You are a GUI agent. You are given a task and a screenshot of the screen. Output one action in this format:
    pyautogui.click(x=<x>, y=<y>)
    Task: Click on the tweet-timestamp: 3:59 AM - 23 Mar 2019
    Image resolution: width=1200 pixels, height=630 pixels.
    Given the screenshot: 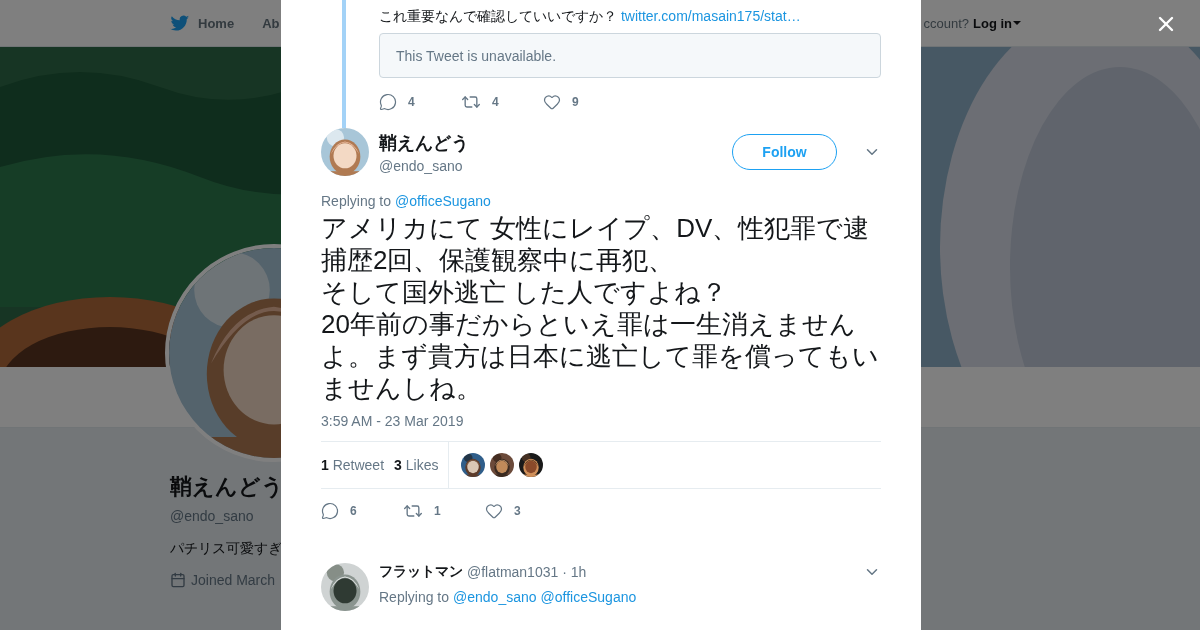 What is the action you would take?
    pyautogui.click(x=393, y=421)
    